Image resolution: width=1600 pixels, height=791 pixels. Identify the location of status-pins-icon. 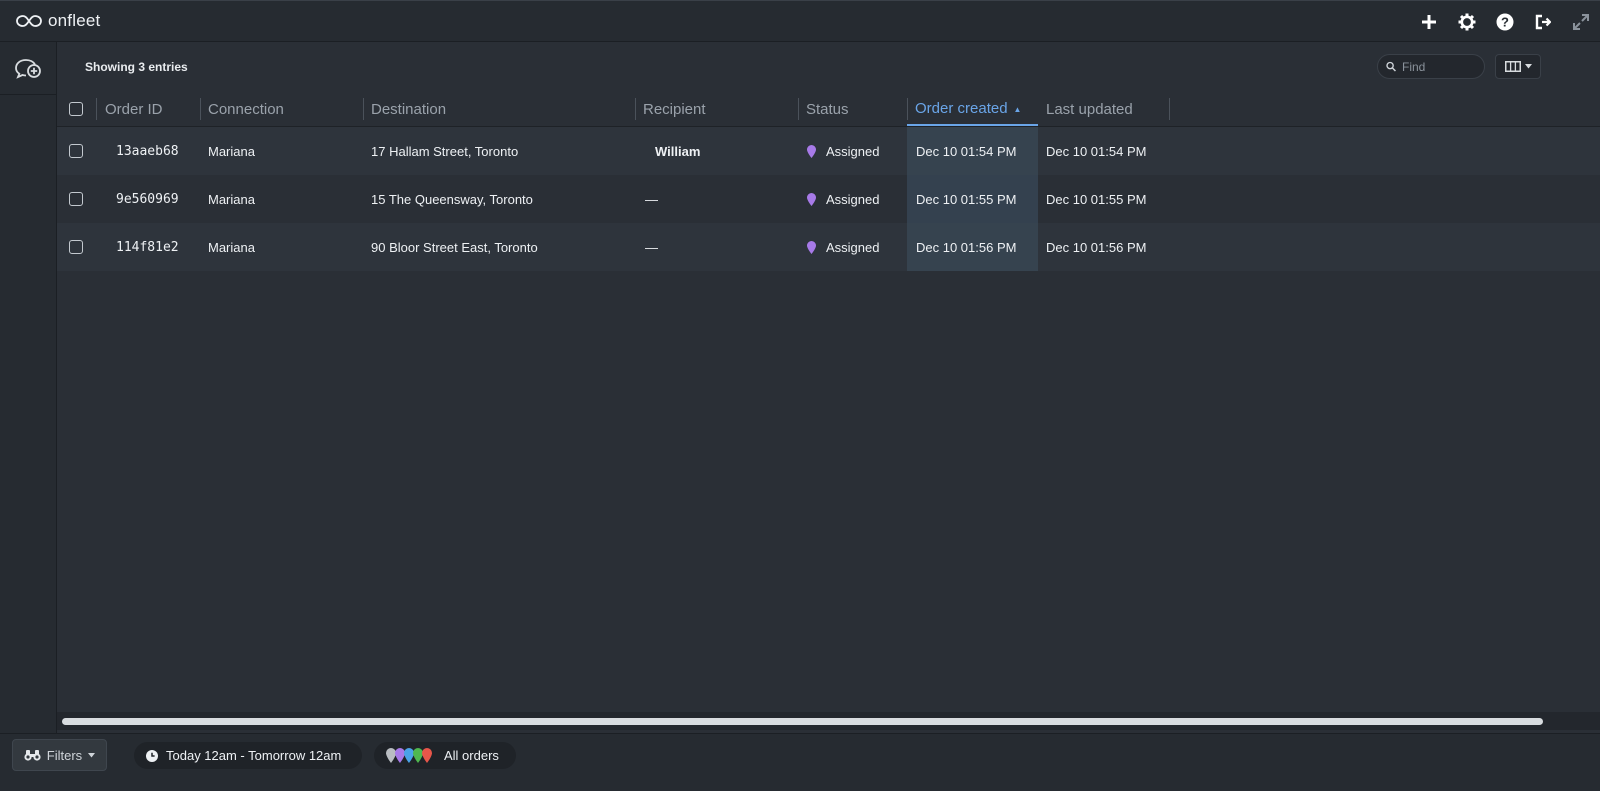
(409, 755).